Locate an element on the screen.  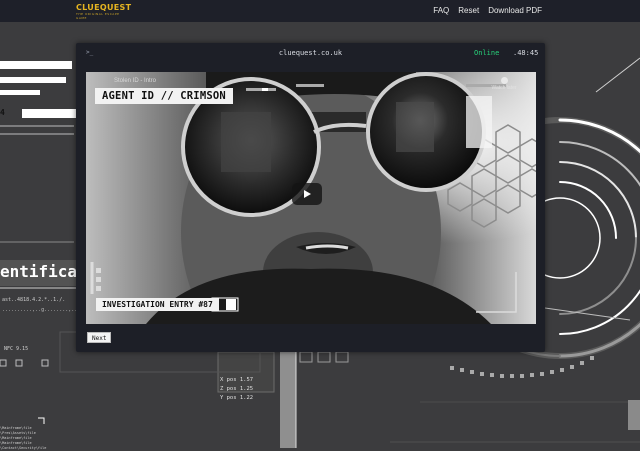
x-pos-readout: X pos 1.57 is located at coordinates (237, 380).